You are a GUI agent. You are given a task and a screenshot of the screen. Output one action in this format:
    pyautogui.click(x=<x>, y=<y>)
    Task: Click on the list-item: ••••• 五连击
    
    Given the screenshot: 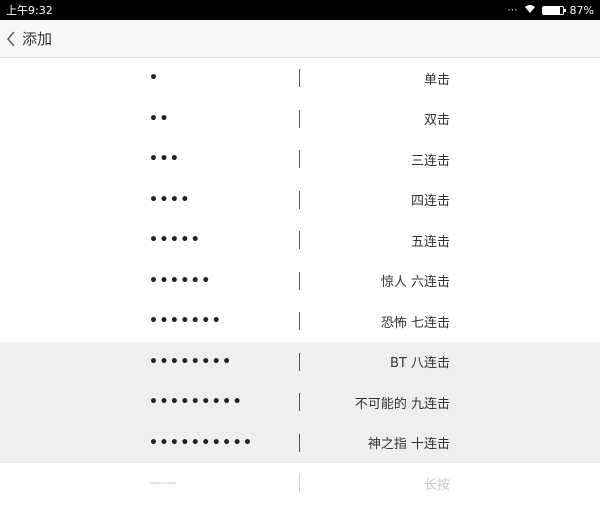 What is the action you would take?
    pyautogui.click(x=300, y=240)
    